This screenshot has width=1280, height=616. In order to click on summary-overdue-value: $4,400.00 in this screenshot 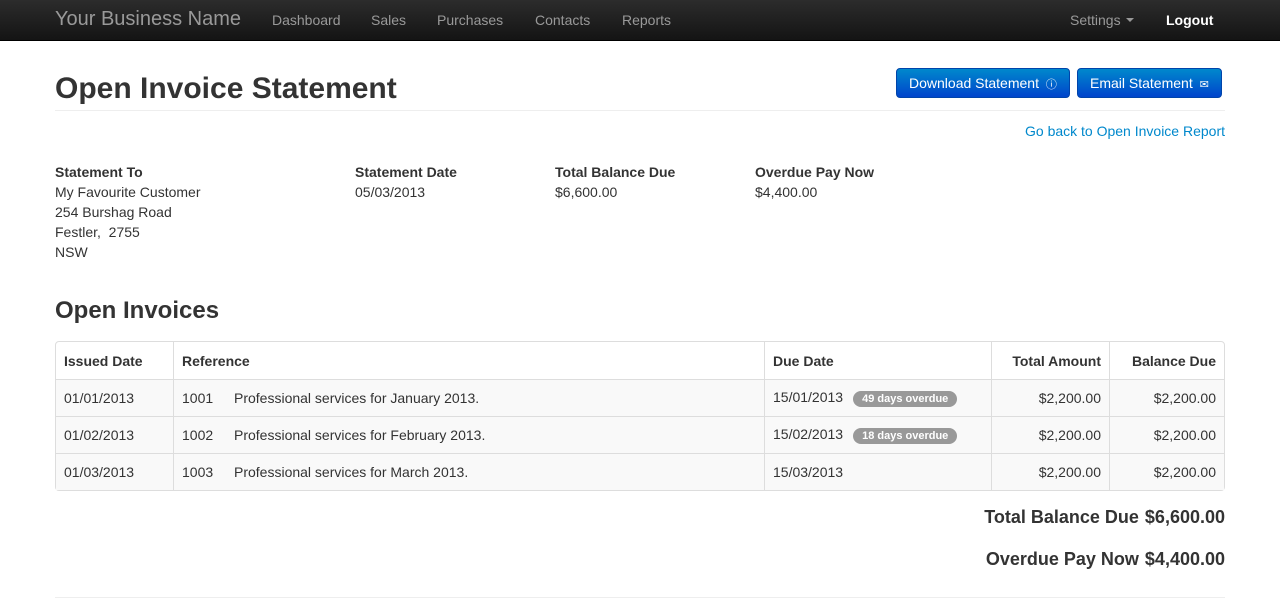, I will do `click(1184, 559)`.